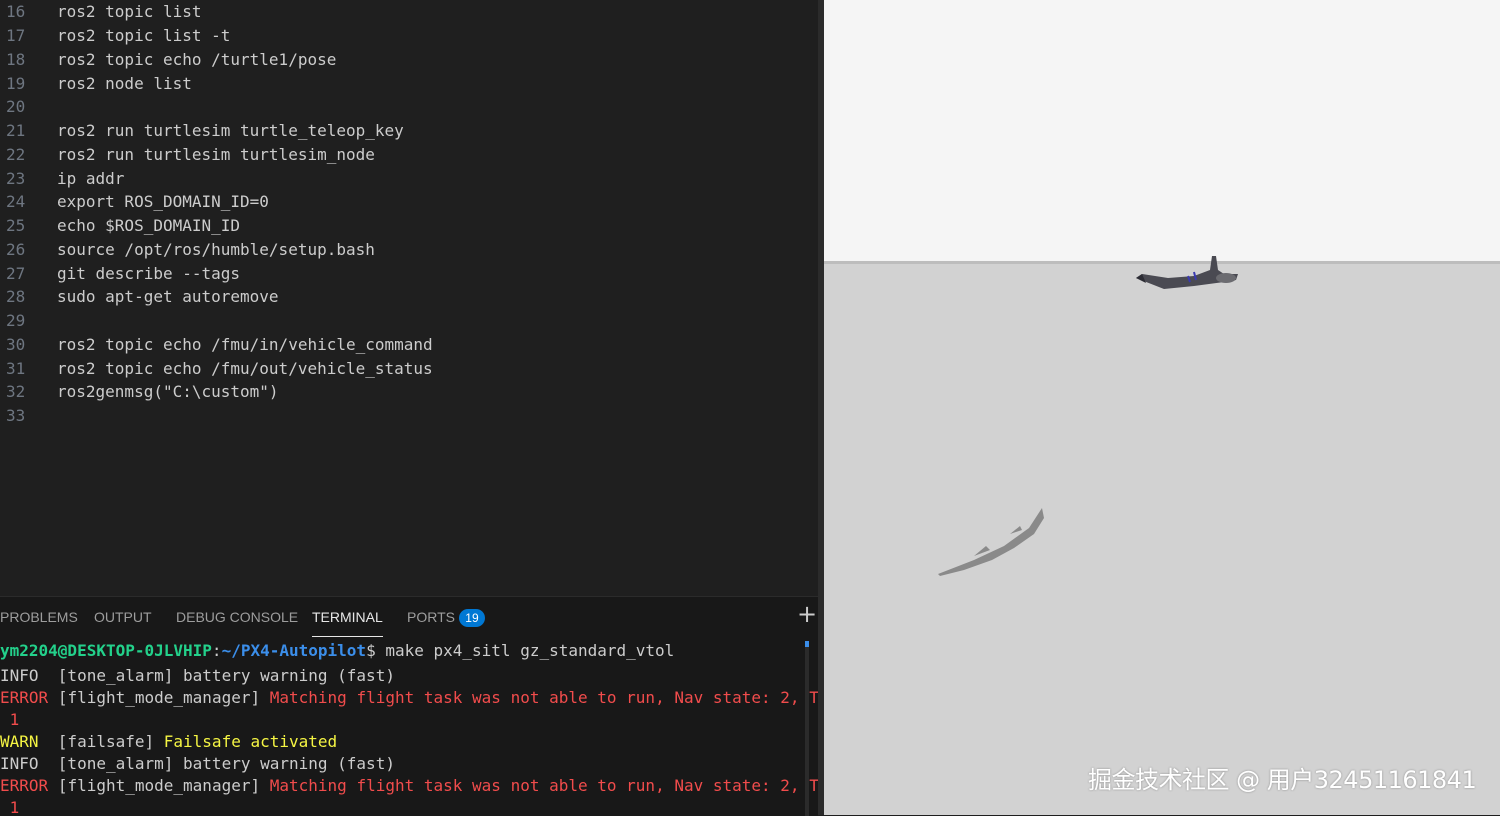 This screenshot has width=1500, height=816. Describe the element at coordinates (168, 296) in the screenshot. I see `line-text: sudo apt-get autoremove` at that location.